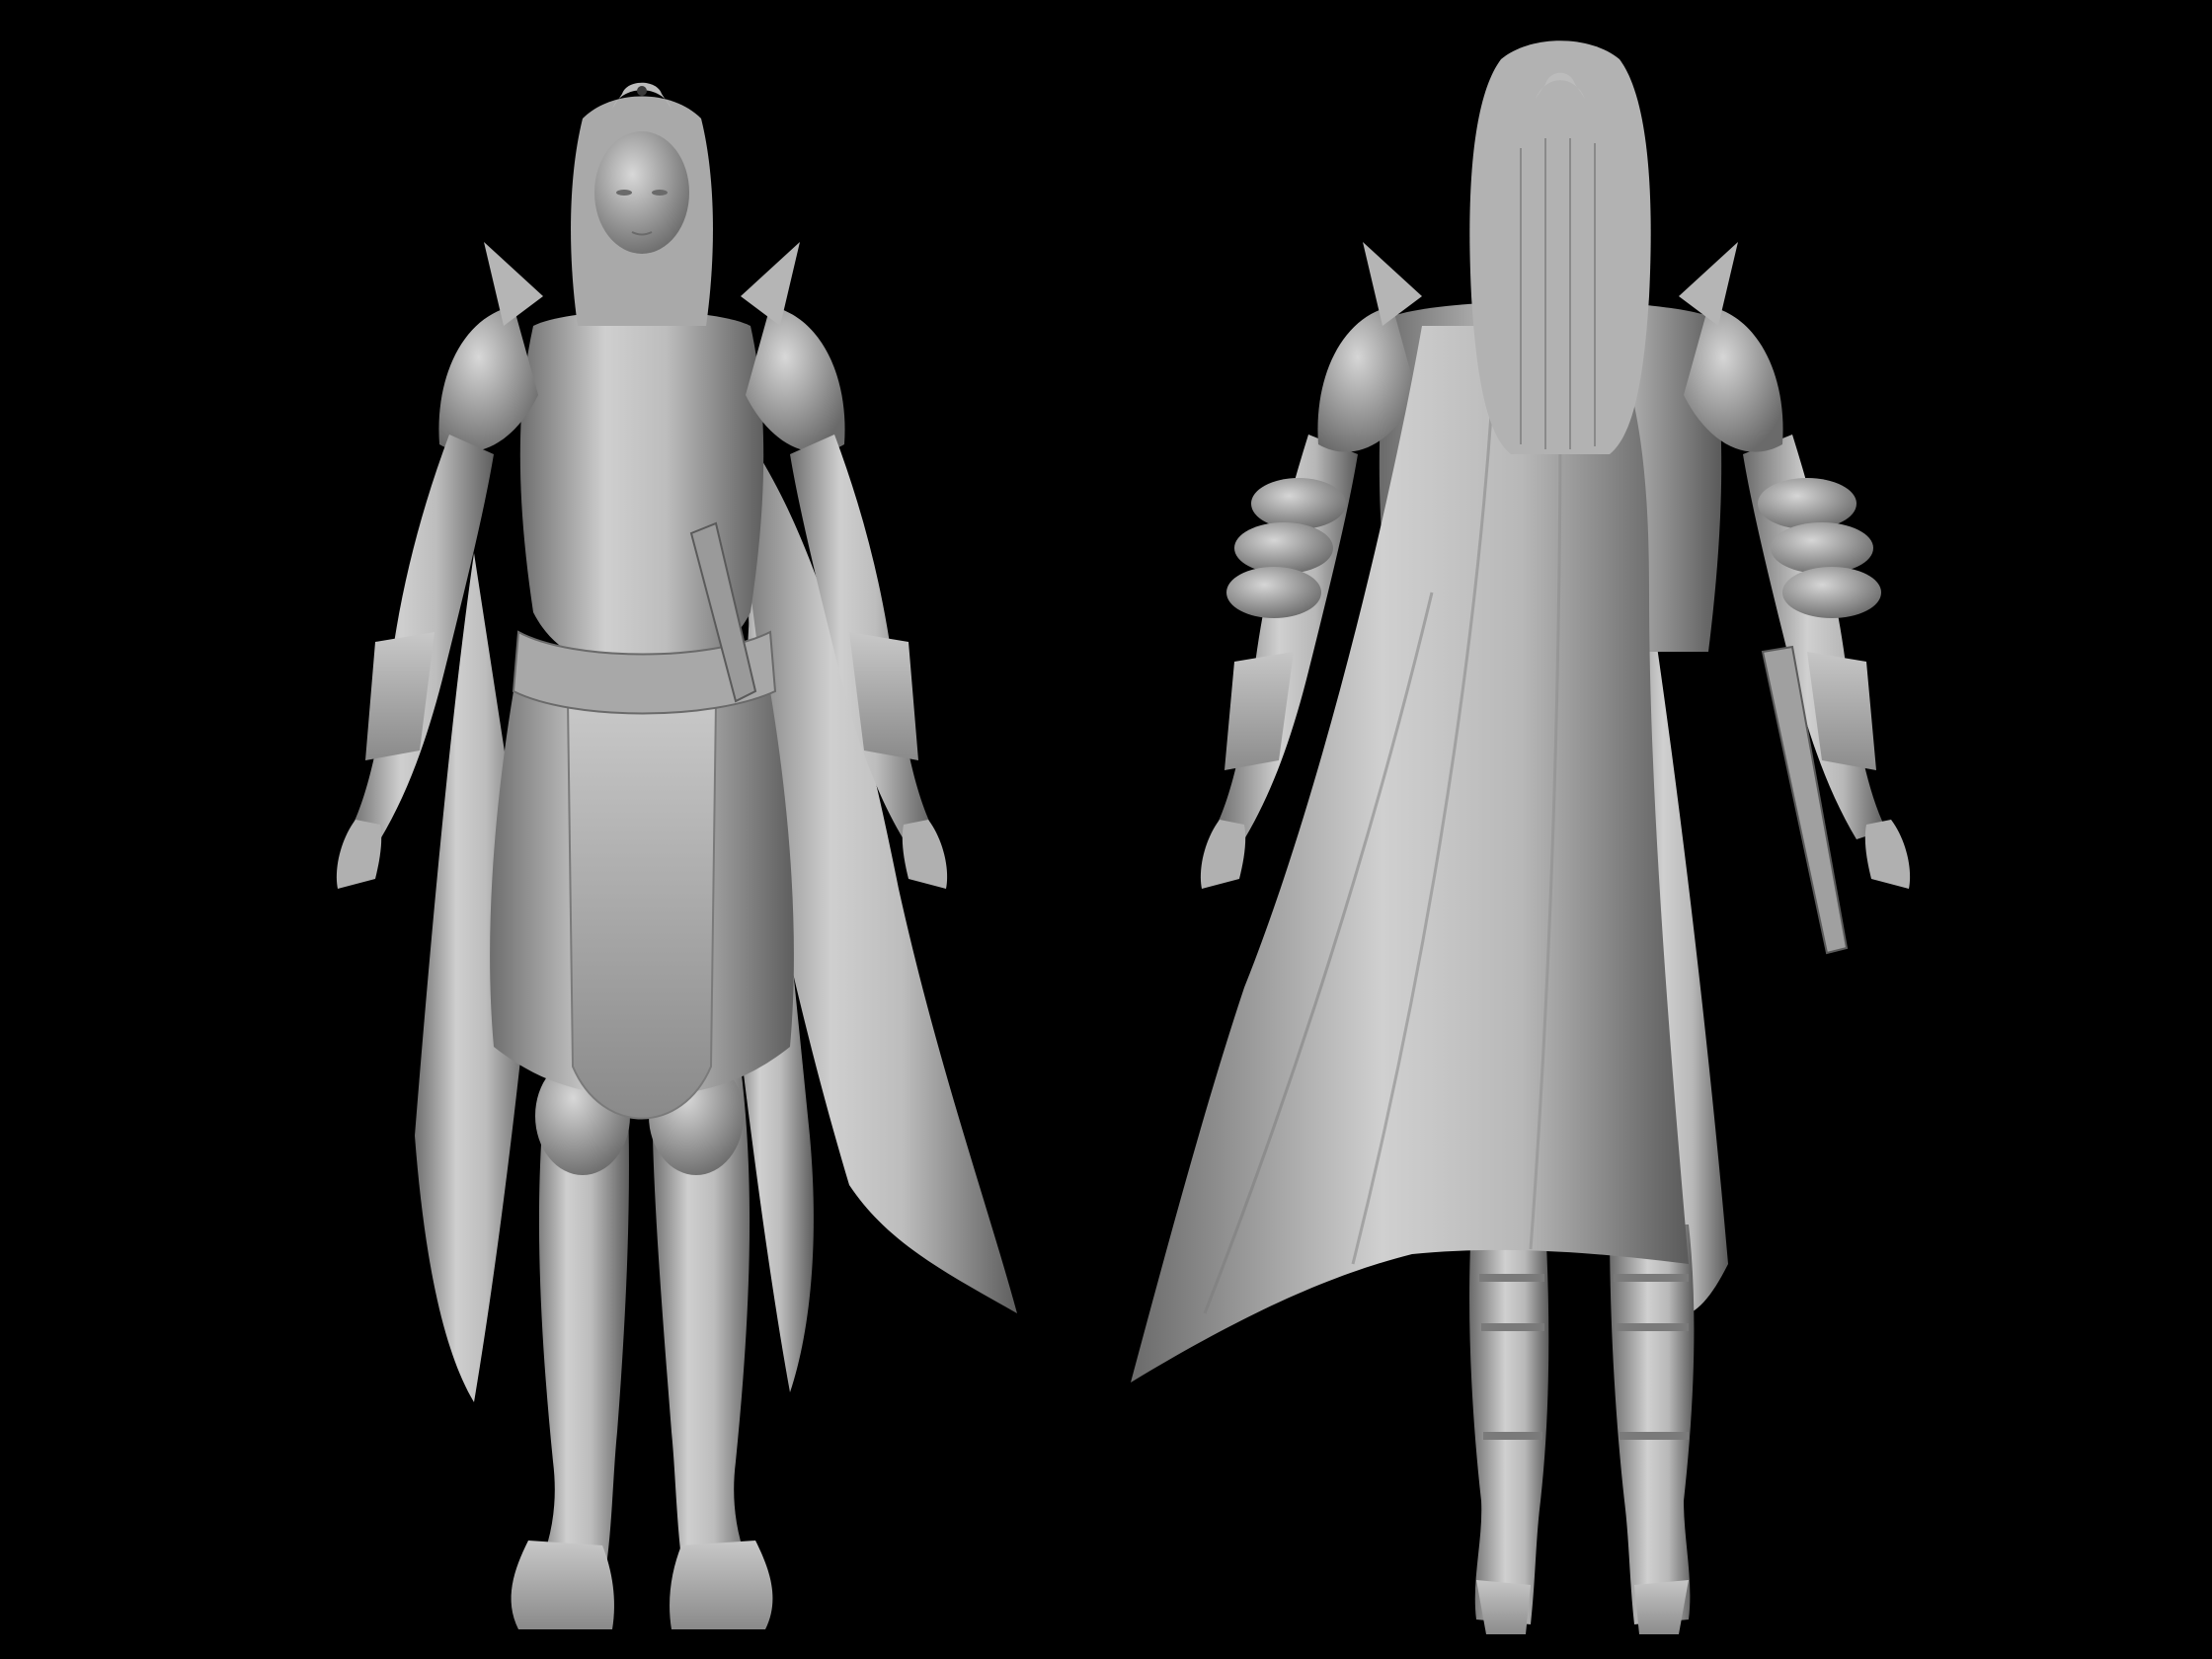  Describe the element at coordinates (642, 91) in the screenshot. I see `circlet-gem` at that location.